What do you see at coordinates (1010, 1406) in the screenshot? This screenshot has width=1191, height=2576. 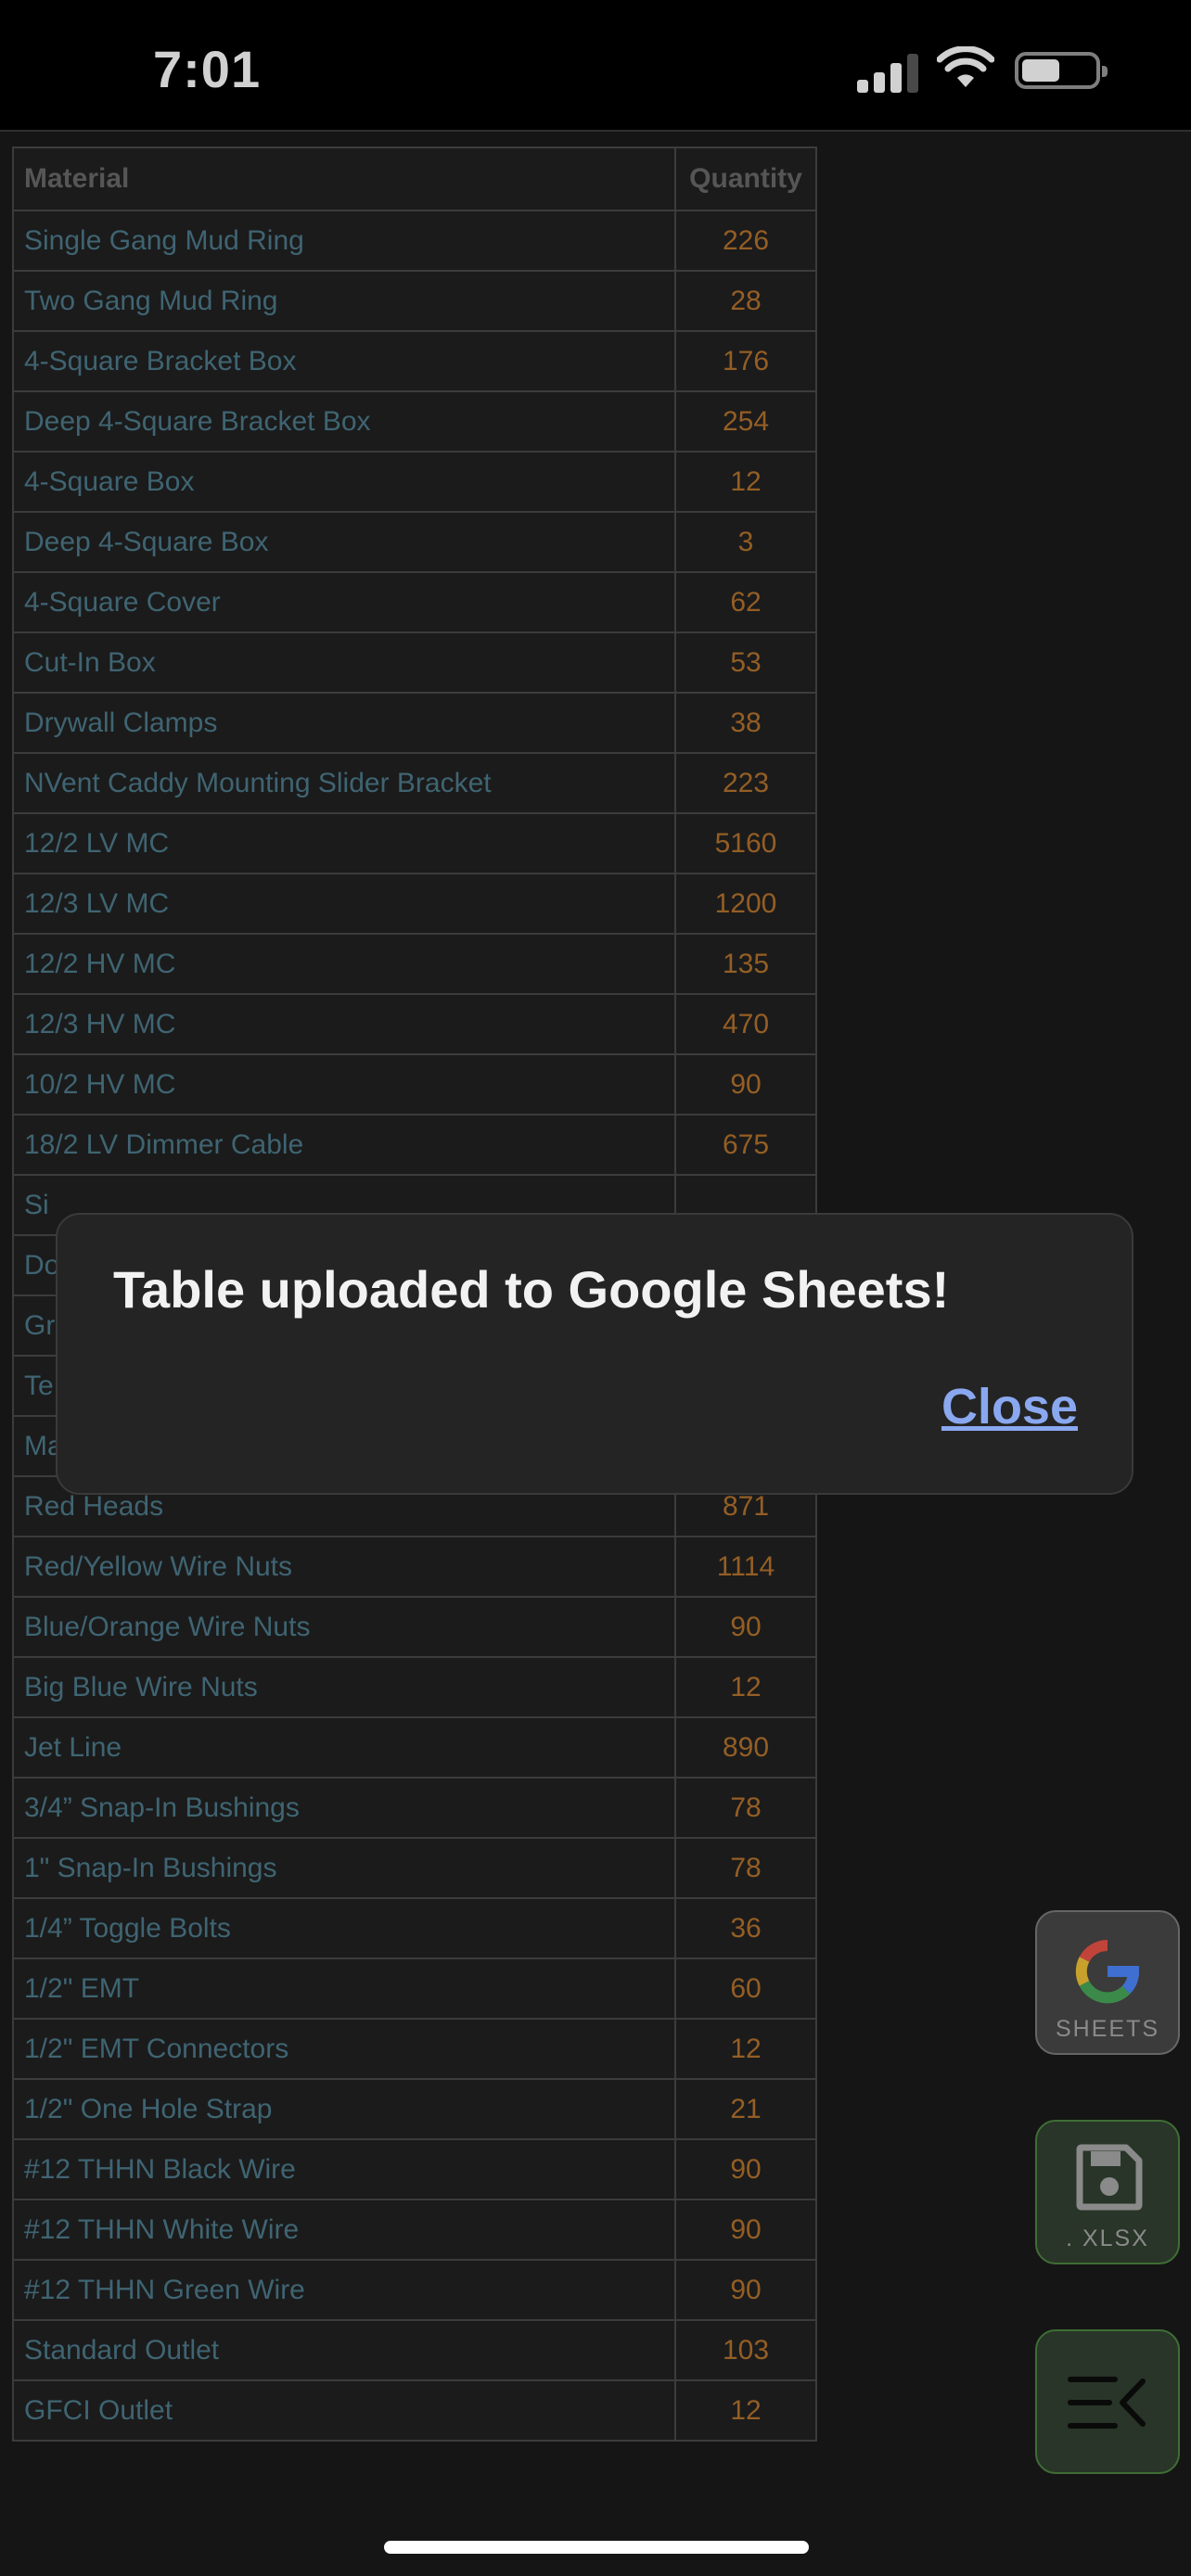 I see `close-button: Close` at bounding box center [1010, 1406].